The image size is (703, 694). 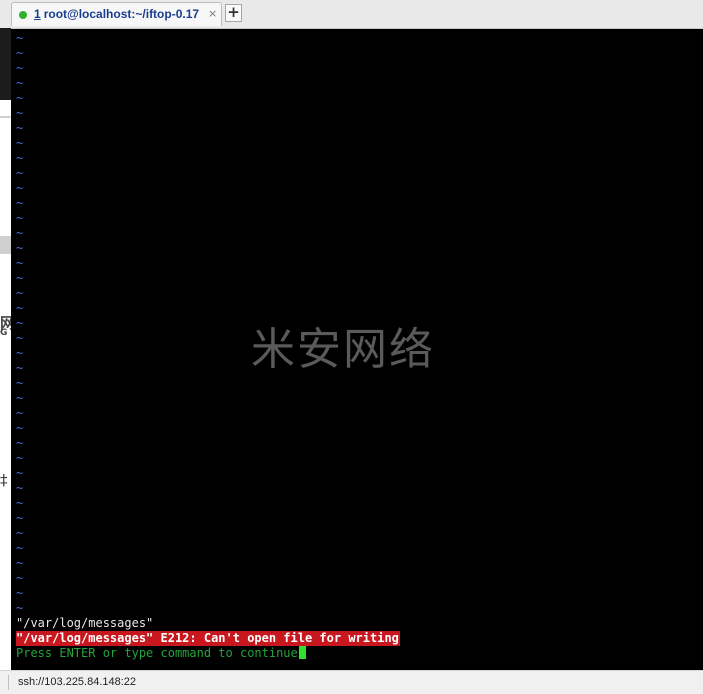 What do you see at coordinates (212, 13) in the screenshot?
I see `close-tab-icon: ×` at bounding box center [212, 13].